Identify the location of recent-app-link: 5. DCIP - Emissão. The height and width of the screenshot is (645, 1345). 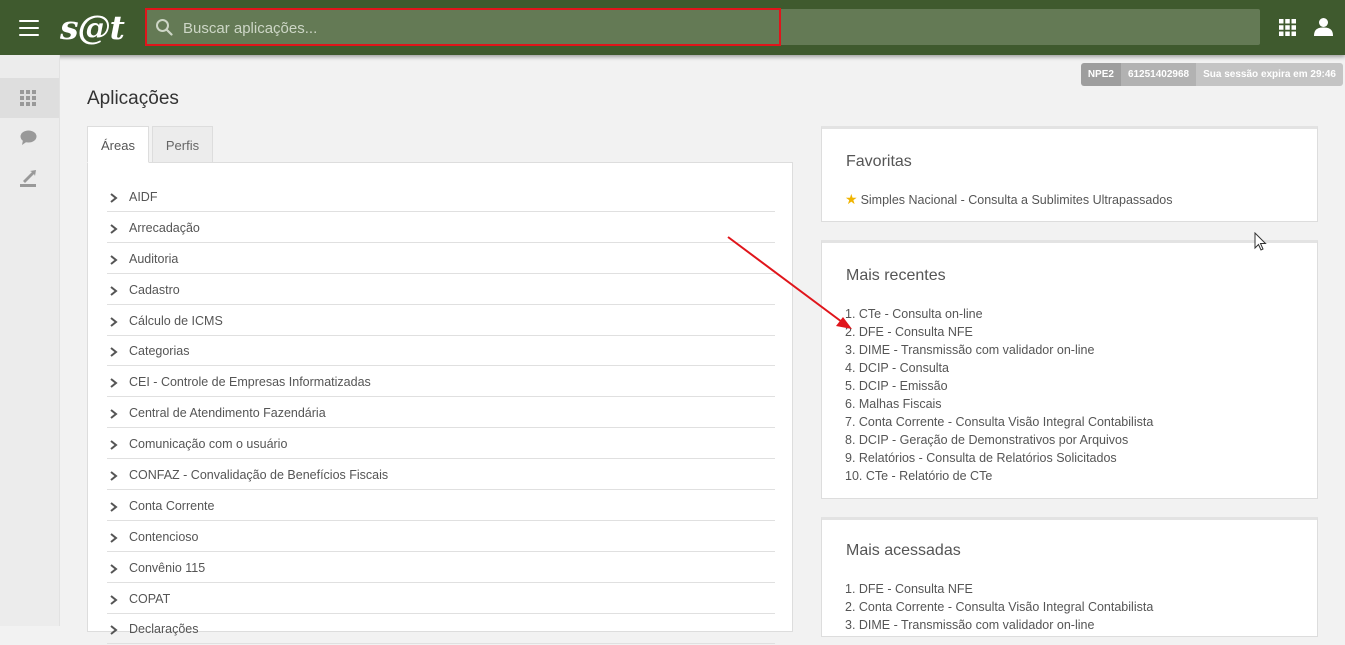
(999, 386).